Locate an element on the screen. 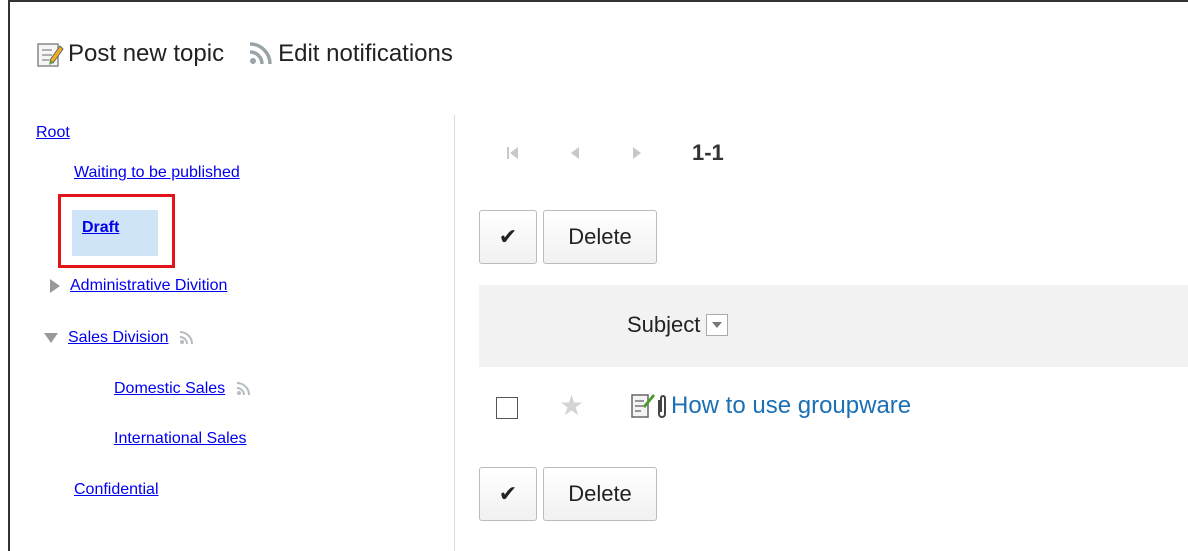  tree-item-root-label: Root is located at coordinates (53, 133).